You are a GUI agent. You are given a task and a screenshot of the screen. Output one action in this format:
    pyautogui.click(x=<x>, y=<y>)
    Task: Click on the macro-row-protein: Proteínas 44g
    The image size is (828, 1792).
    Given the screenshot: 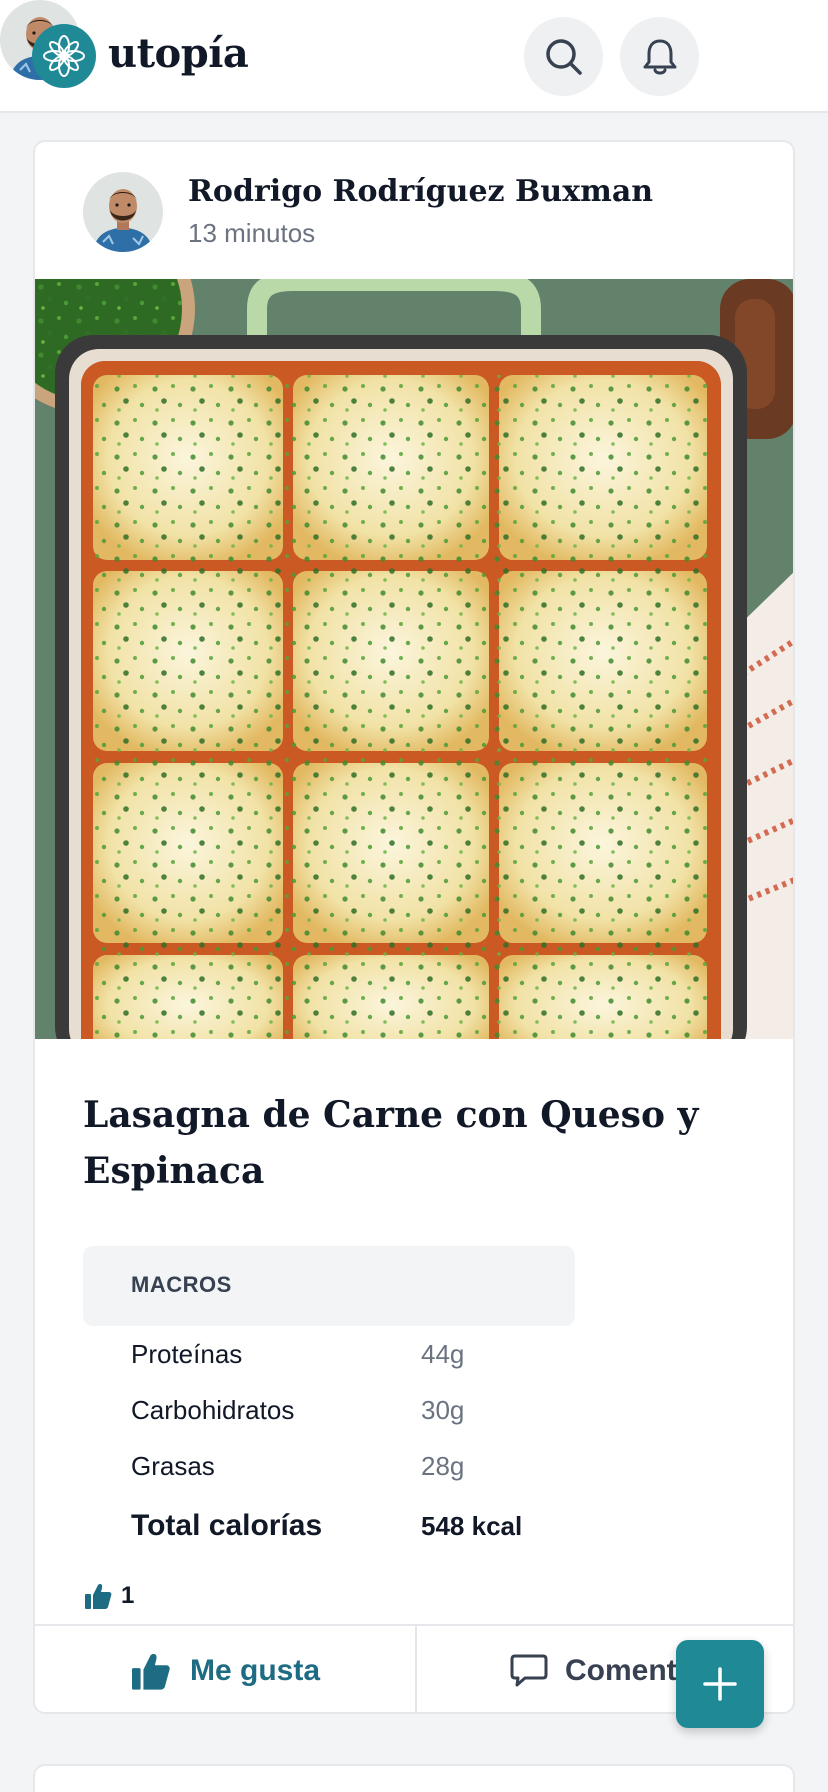 What is the action you would take?
    pyautogui.click(x=383, y=1354)
    